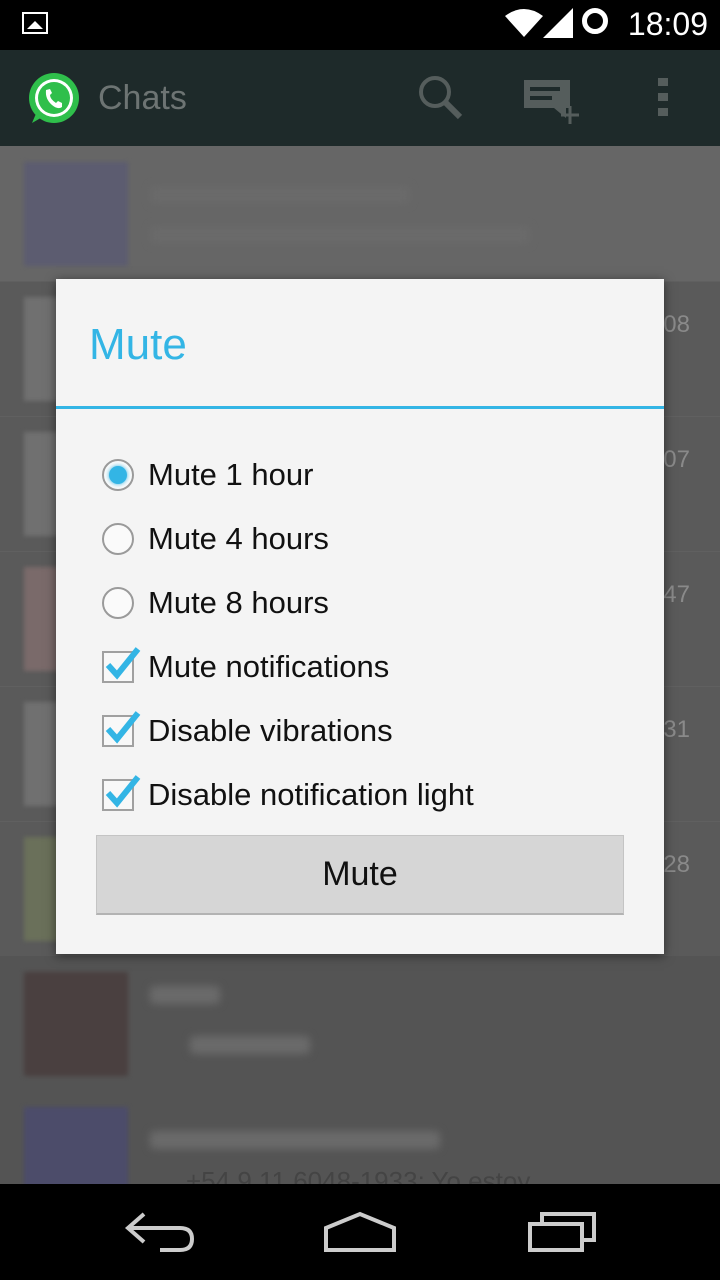  Describe the element at coordinates (269, 666) in the screenshot. I see `option-label: Mute notifications` at that location.